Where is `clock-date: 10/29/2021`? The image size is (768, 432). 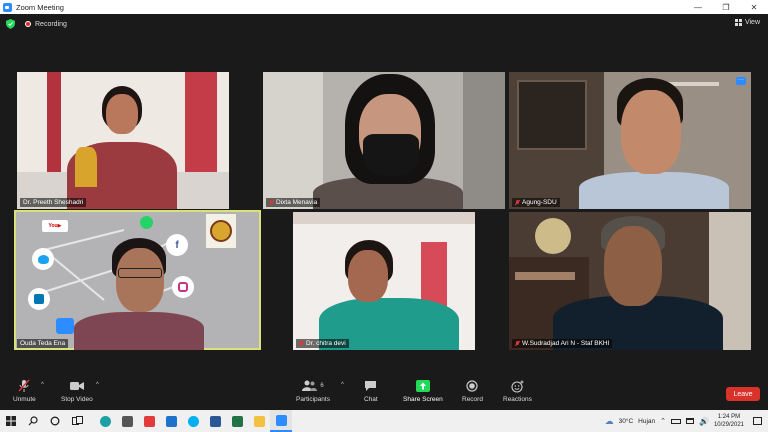 clock-date: 10/29/2021 is located at coordinates (728, 425).